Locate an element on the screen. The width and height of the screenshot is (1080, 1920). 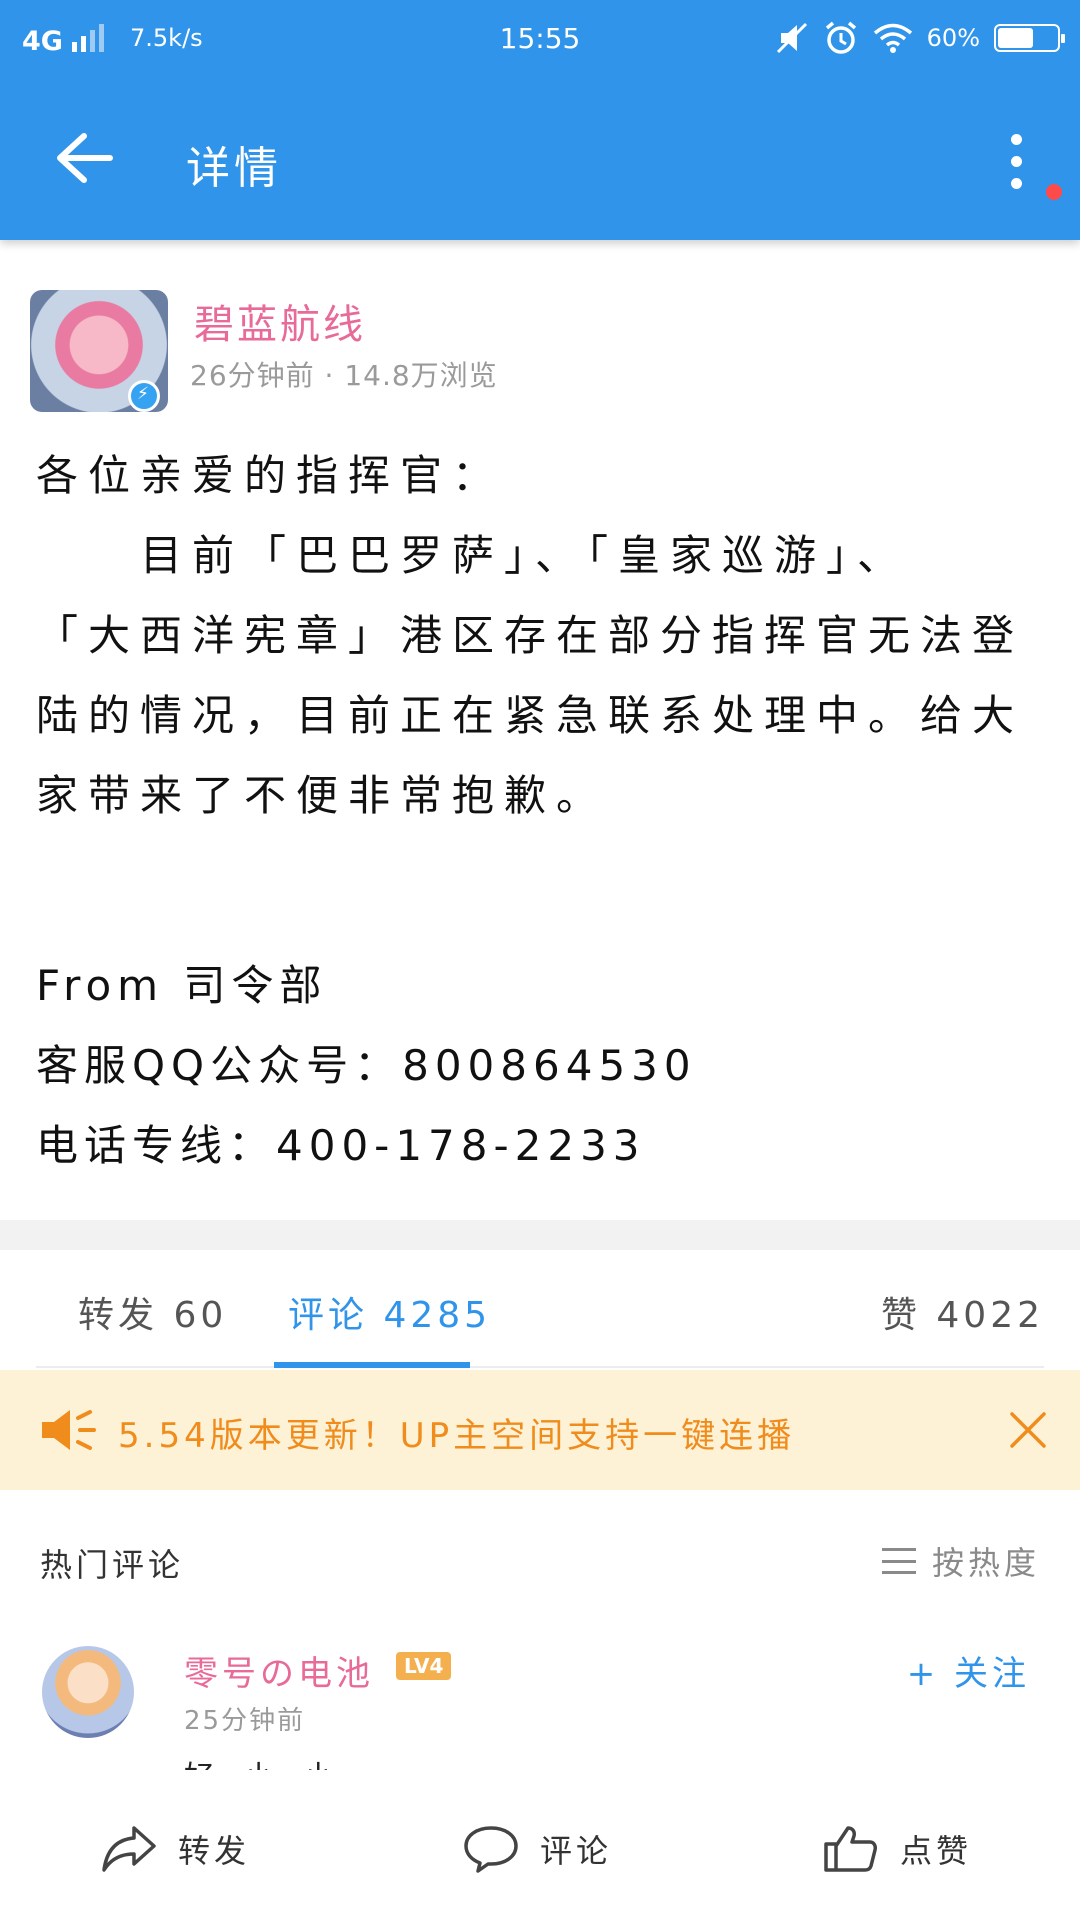
tab-likes: 赞 4022 is located at coordinates (962, 1312).